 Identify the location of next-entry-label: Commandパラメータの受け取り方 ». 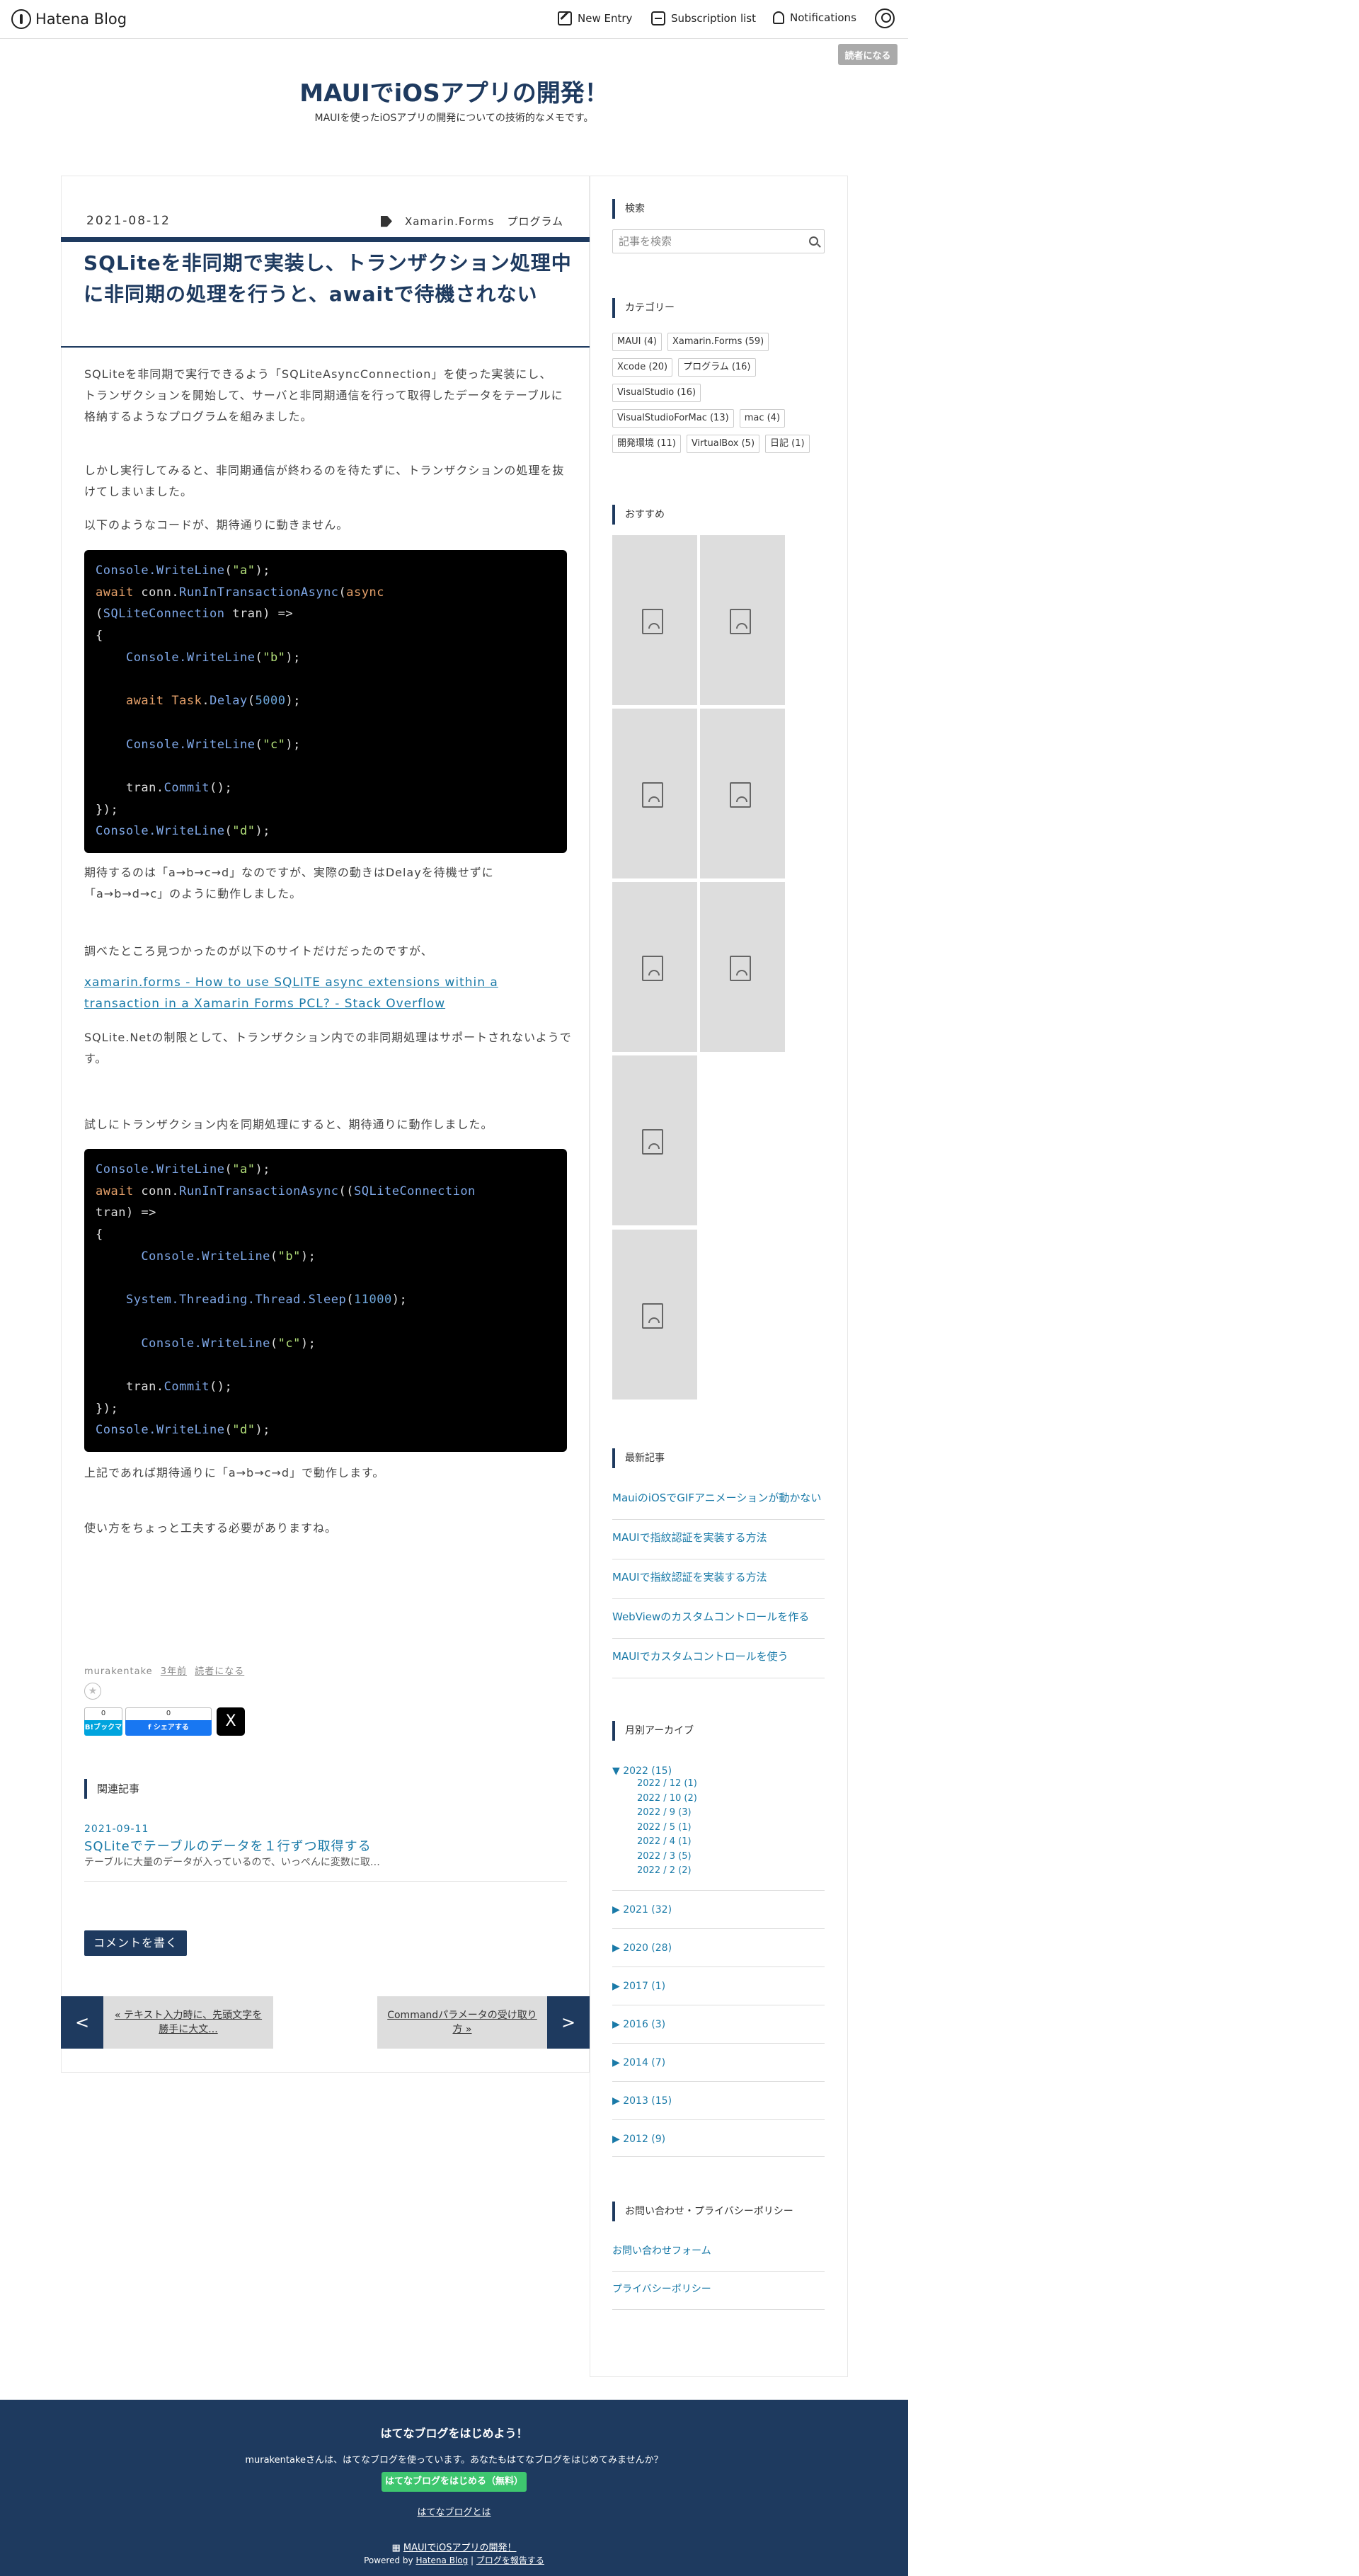
(462, 2022).